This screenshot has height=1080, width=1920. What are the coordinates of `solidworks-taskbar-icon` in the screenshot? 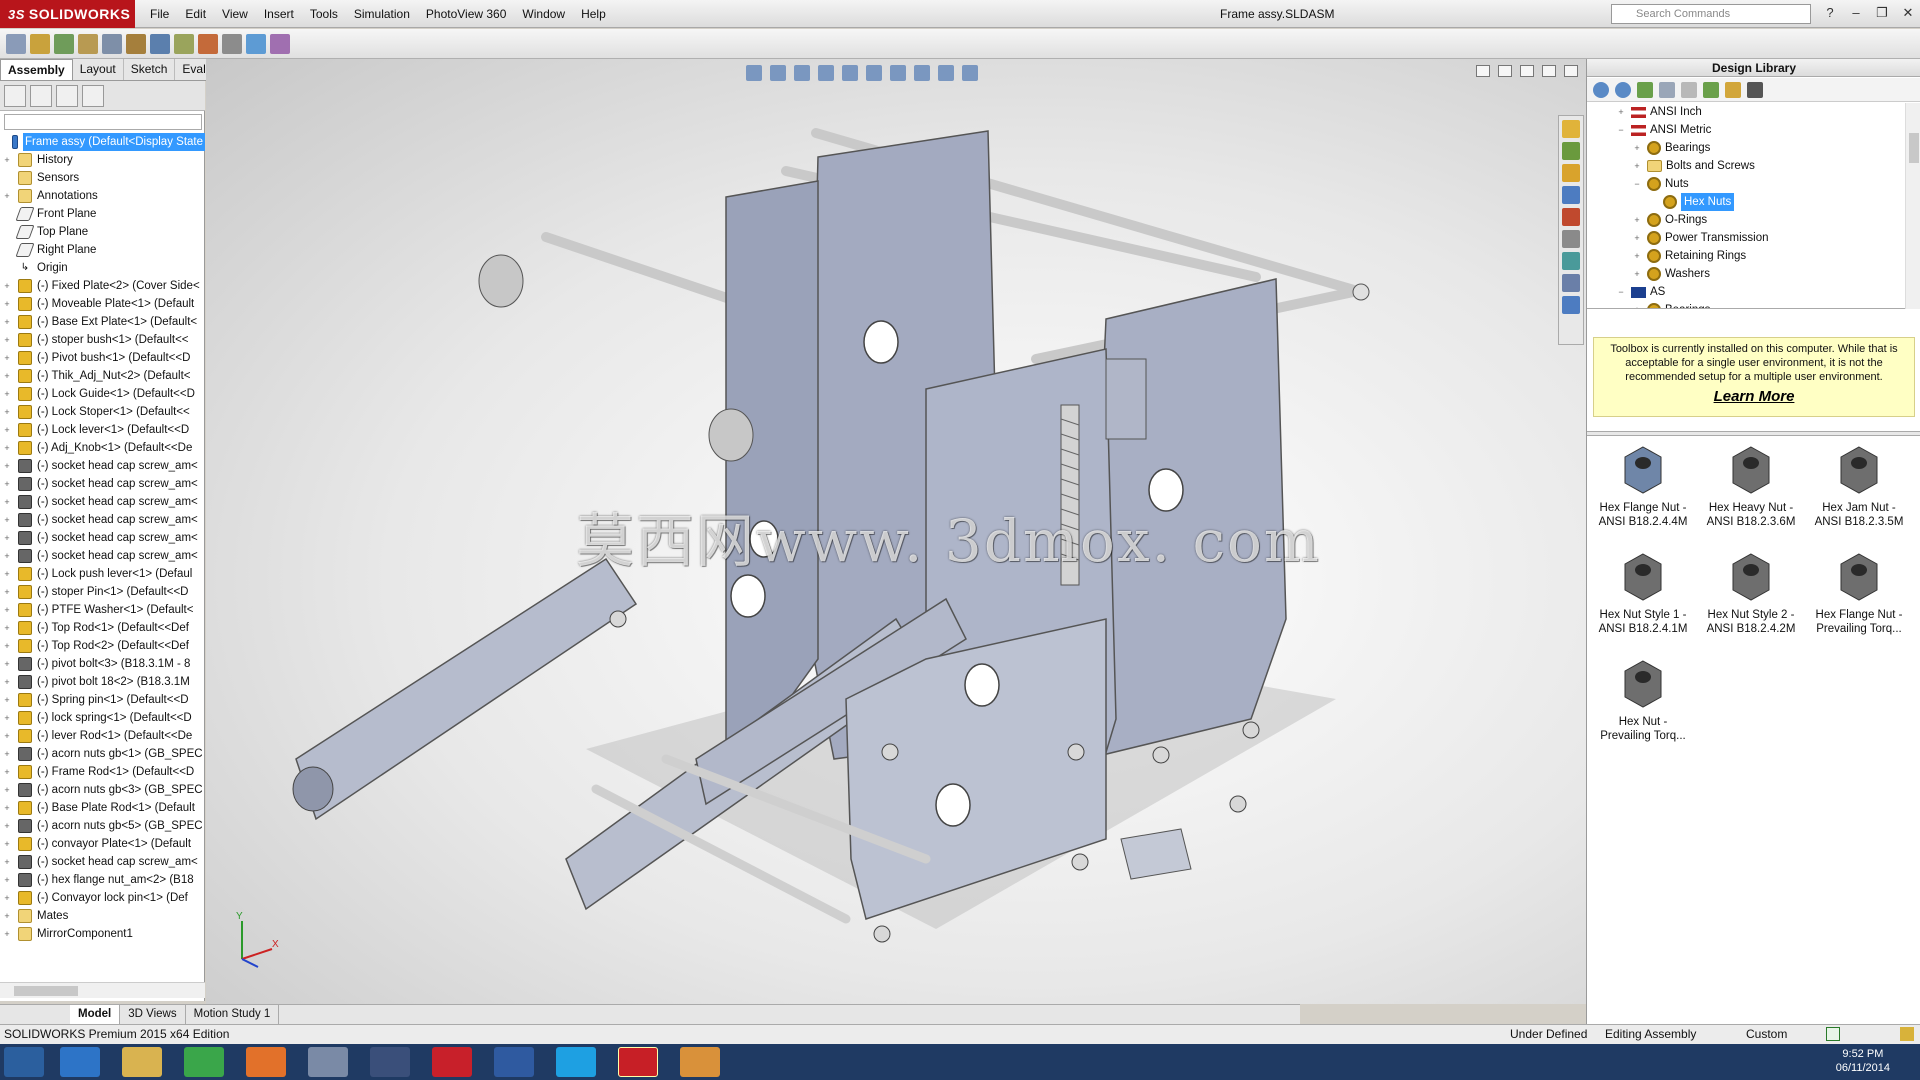 It's located at (638, 1062).